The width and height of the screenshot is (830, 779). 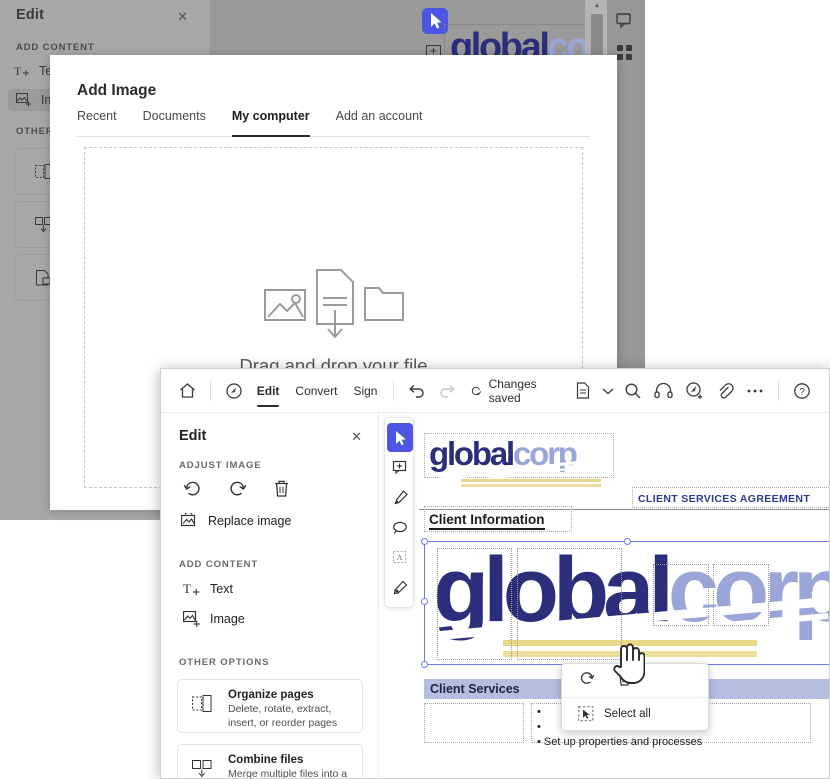 I want to click on text-box-icon: A, so click(x=400, y=557).